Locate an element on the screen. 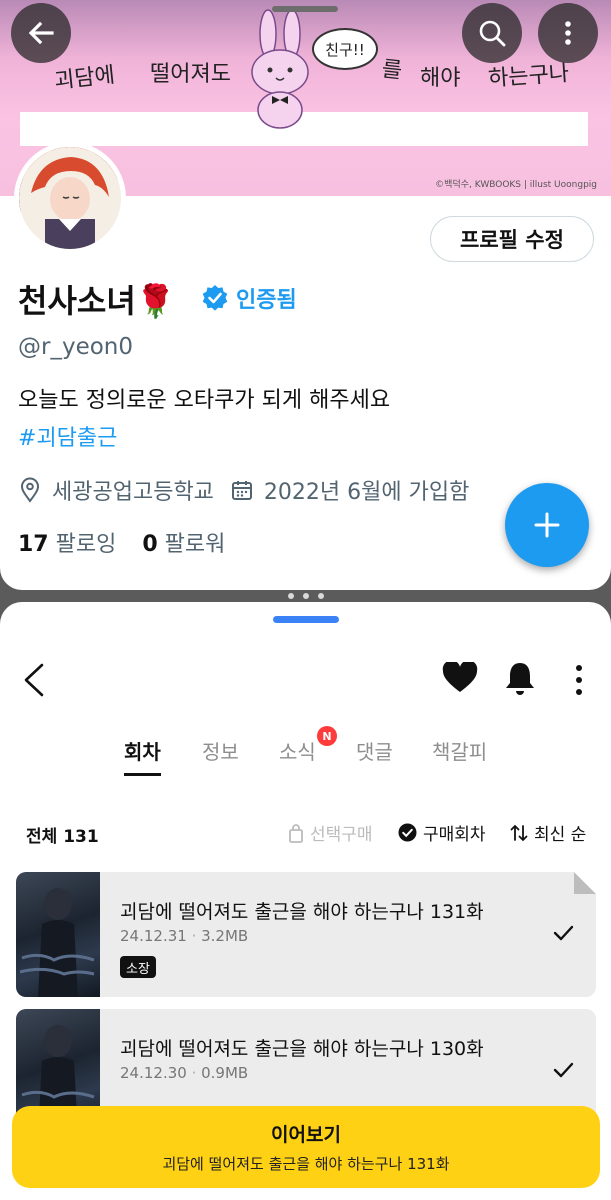  purchased-filter-button: 구매회차 is located at coordinates (442, 832).